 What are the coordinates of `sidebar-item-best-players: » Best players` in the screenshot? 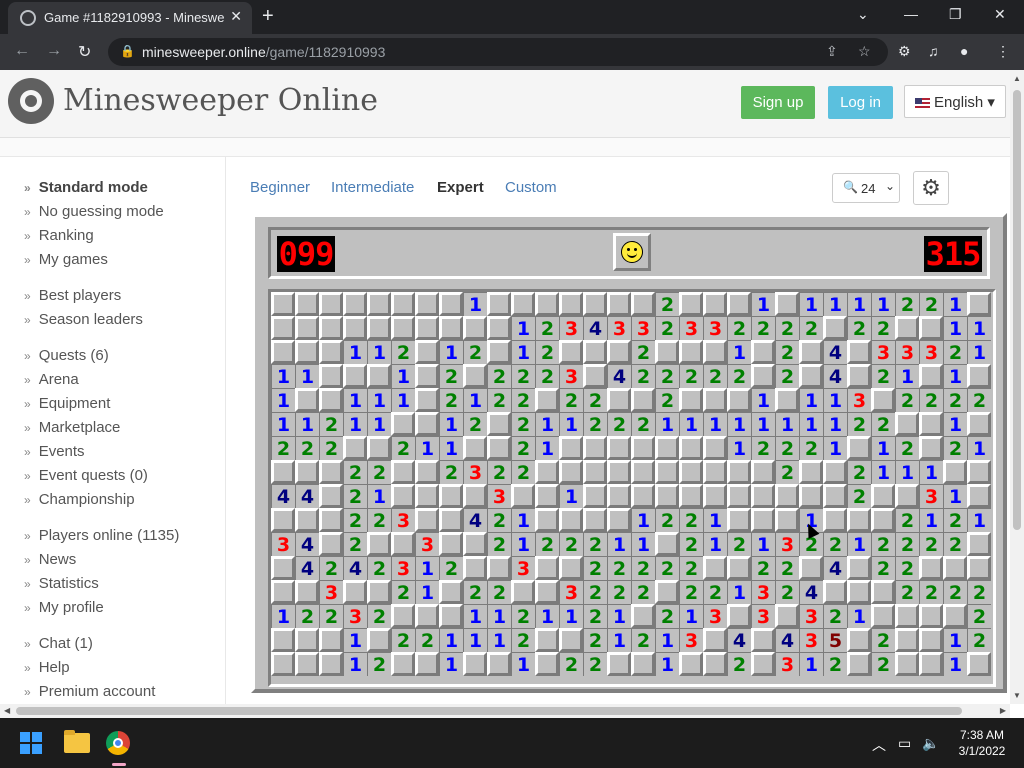 It's located at (72, 295).